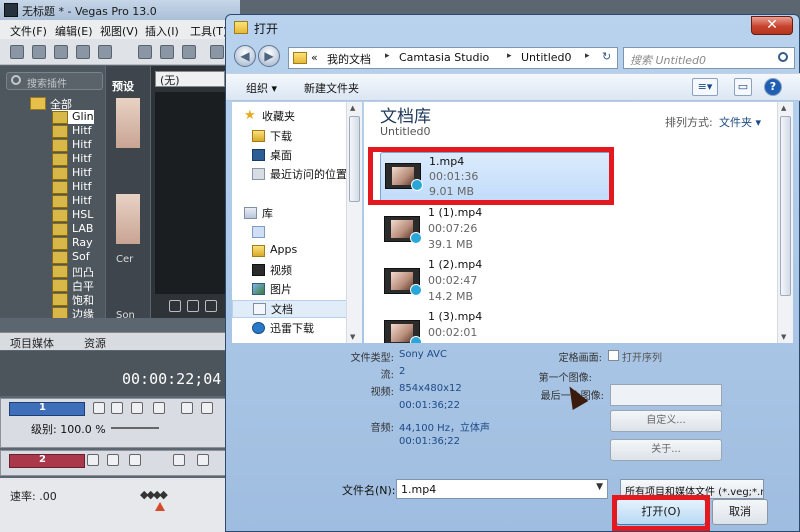 Image resolution: width=800 pixels, height=532 pixels. What do you see at coordinates (290, 137) in the screenshot?
I see `nav-downloads: 下载` at bounding box center [290, 137].